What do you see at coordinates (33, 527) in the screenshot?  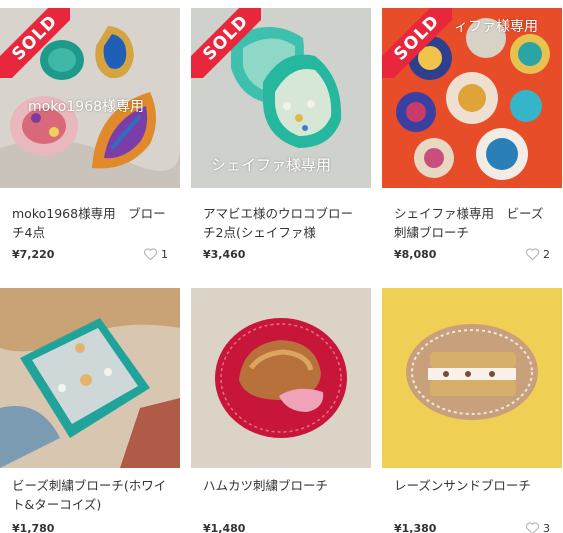 I see `product-price: ¥1,780` at bounding box center [33, 527].